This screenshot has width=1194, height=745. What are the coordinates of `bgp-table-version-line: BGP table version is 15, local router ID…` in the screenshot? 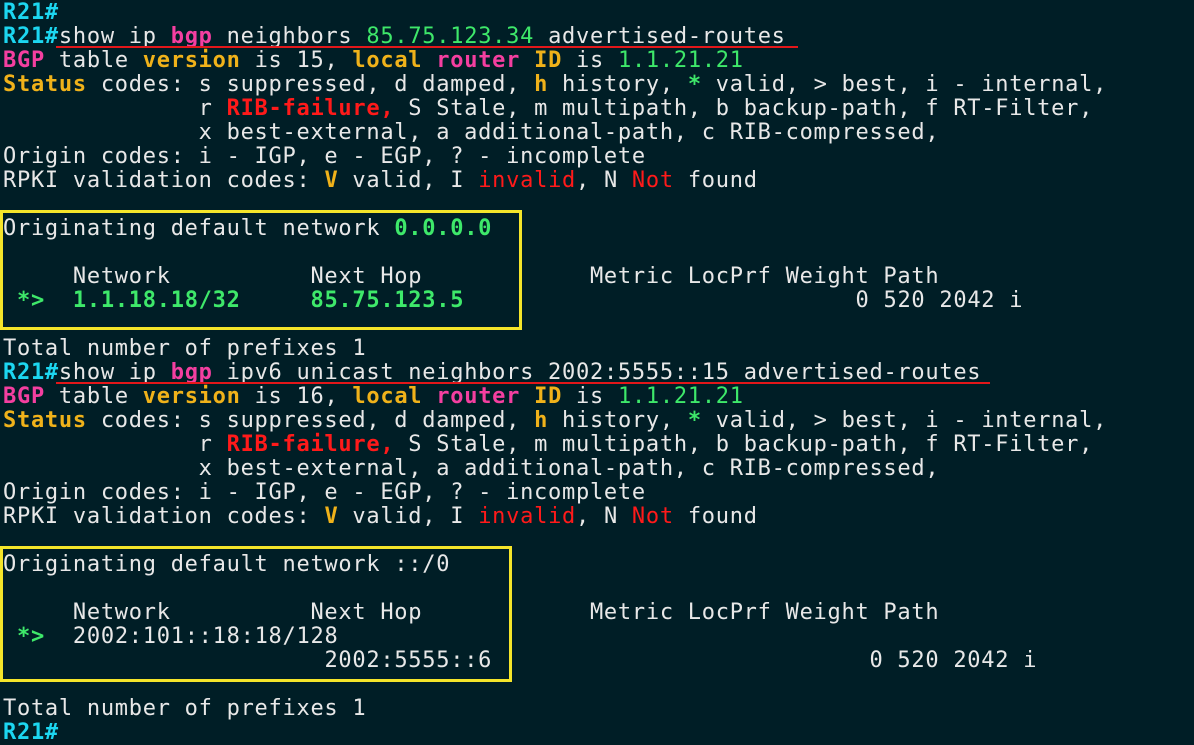 It's located at (373, 60).